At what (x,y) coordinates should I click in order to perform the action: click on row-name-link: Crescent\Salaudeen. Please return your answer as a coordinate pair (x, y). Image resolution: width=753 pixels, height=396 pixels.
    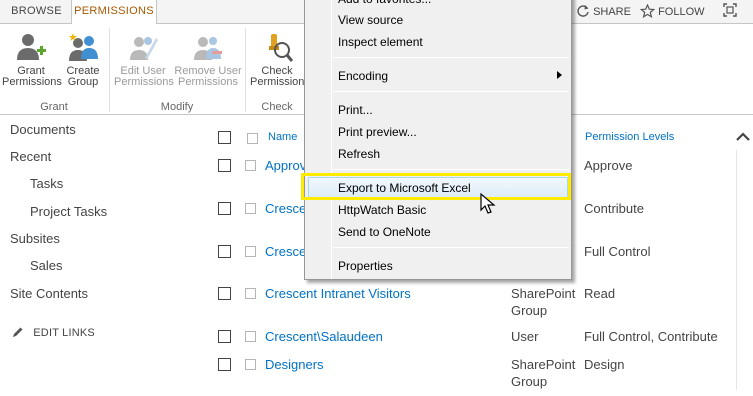
    Looking at the image, I should click on (324, 336).